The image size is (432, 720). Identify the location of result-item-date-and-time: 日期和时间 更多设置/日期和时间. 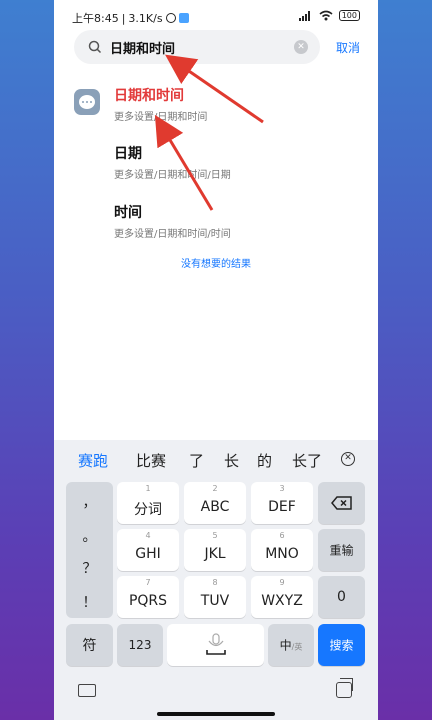
(160, 104).